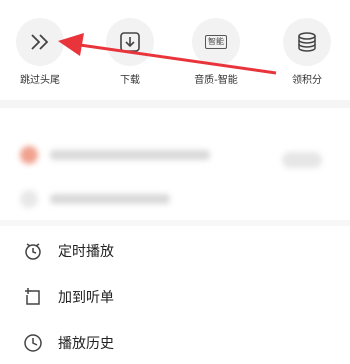 Image resolution: width=350 pixels, height=364 pixels. I want to click on download-button: 下载, so click(130, 52).